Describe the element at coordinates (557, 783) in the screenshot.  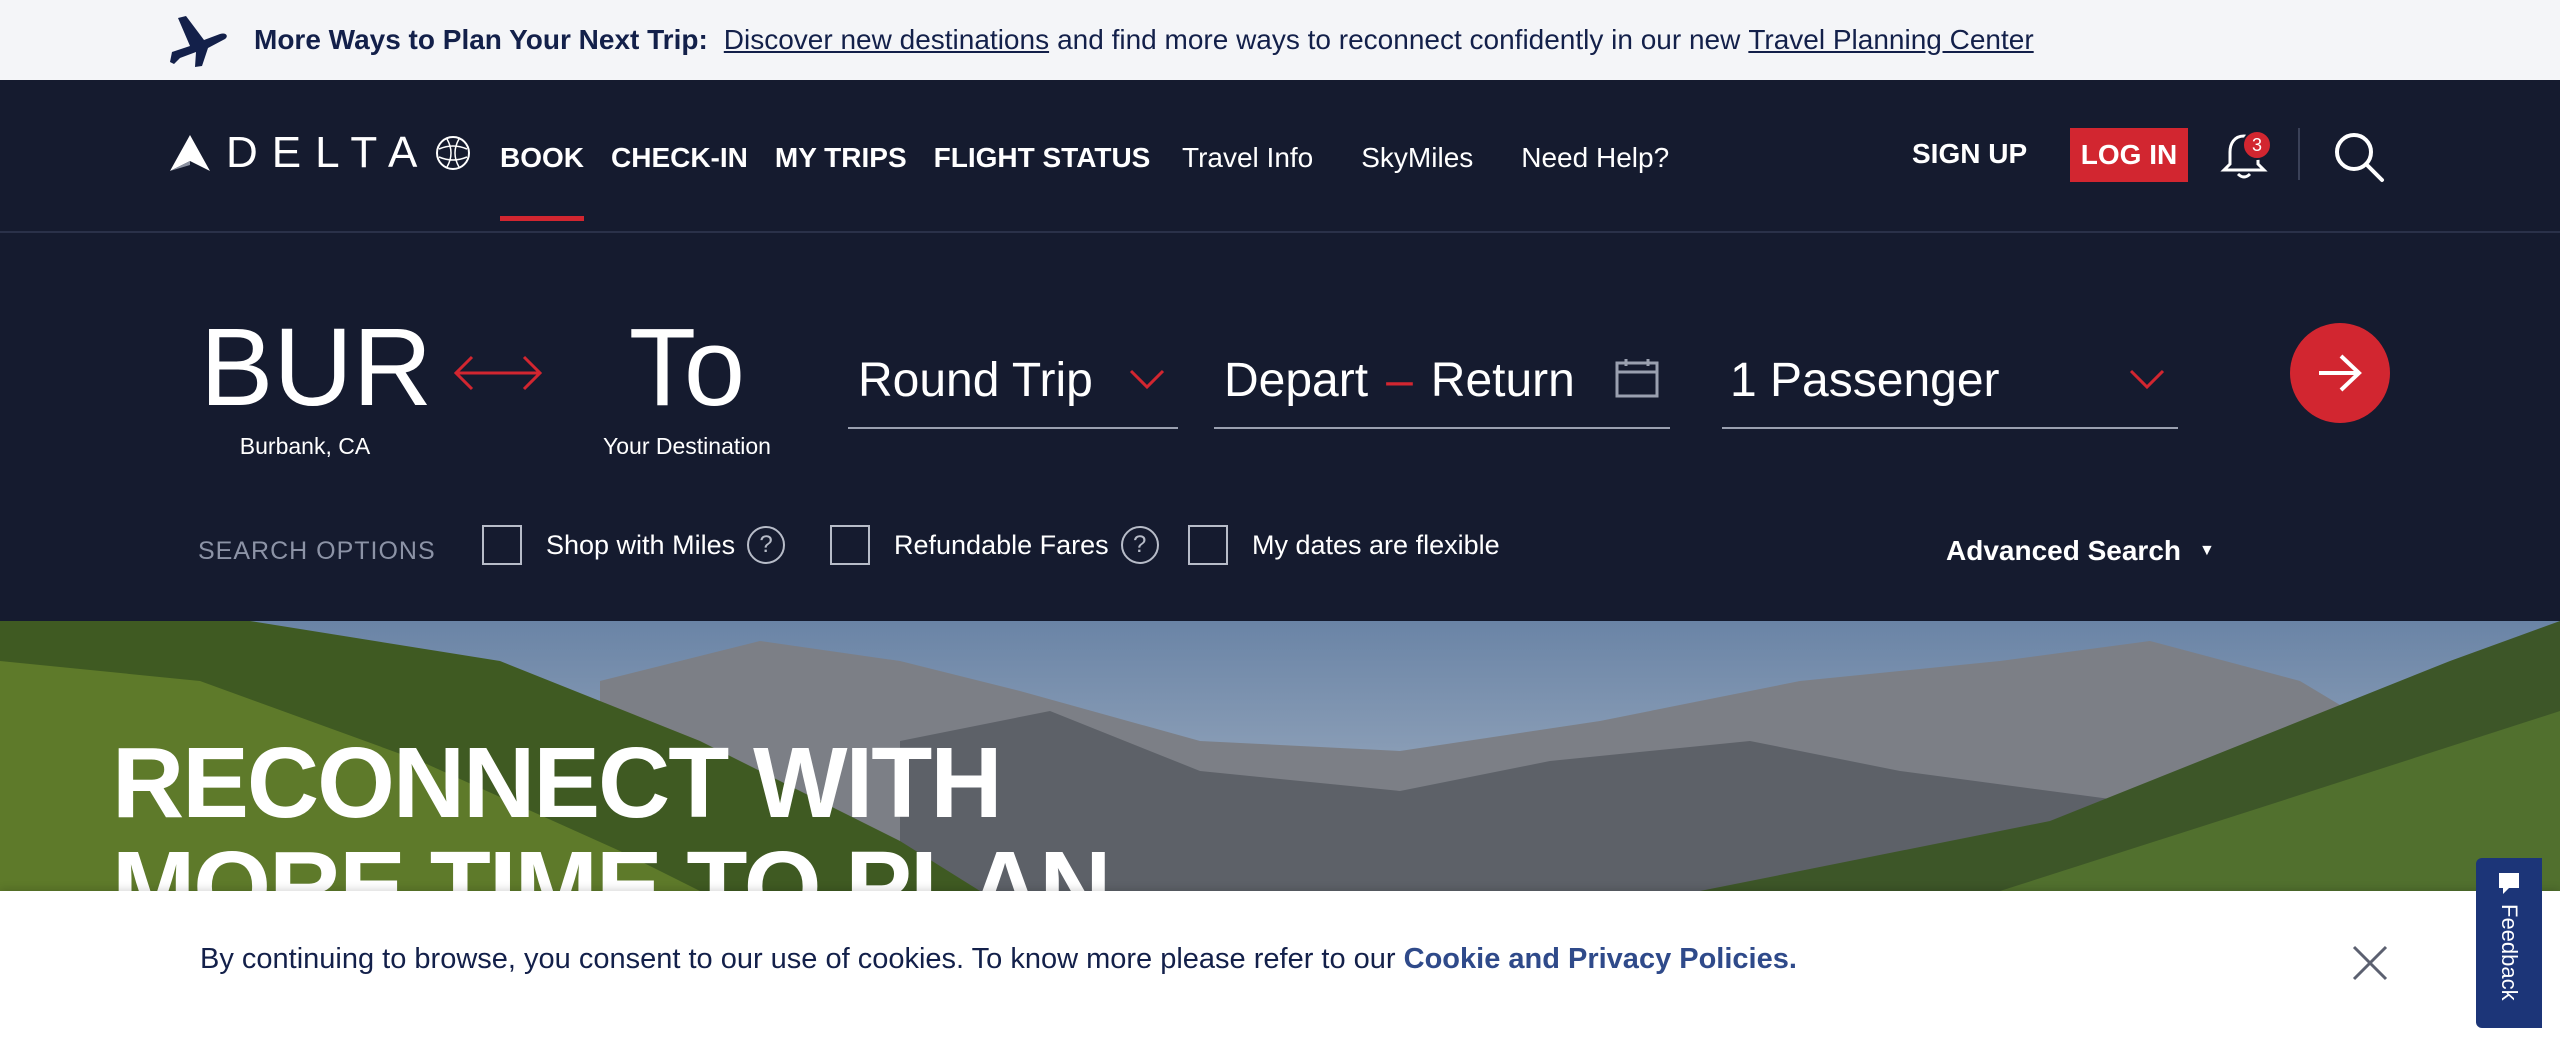
I see `hero-headline-line1: RECONNECT WITH` at that location.